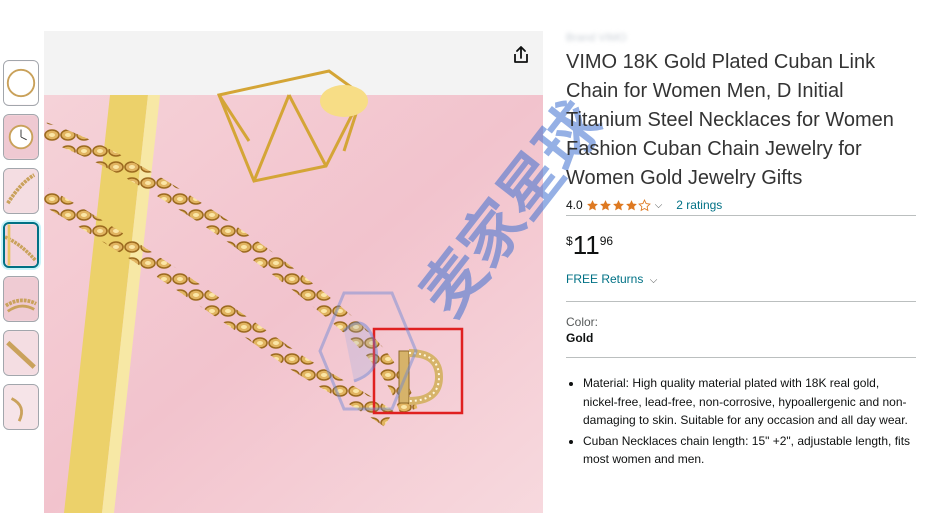 Image resolution: width=931 pixels, height=513 pixels. I want to click on color-value: Gold, so click(580, 338).